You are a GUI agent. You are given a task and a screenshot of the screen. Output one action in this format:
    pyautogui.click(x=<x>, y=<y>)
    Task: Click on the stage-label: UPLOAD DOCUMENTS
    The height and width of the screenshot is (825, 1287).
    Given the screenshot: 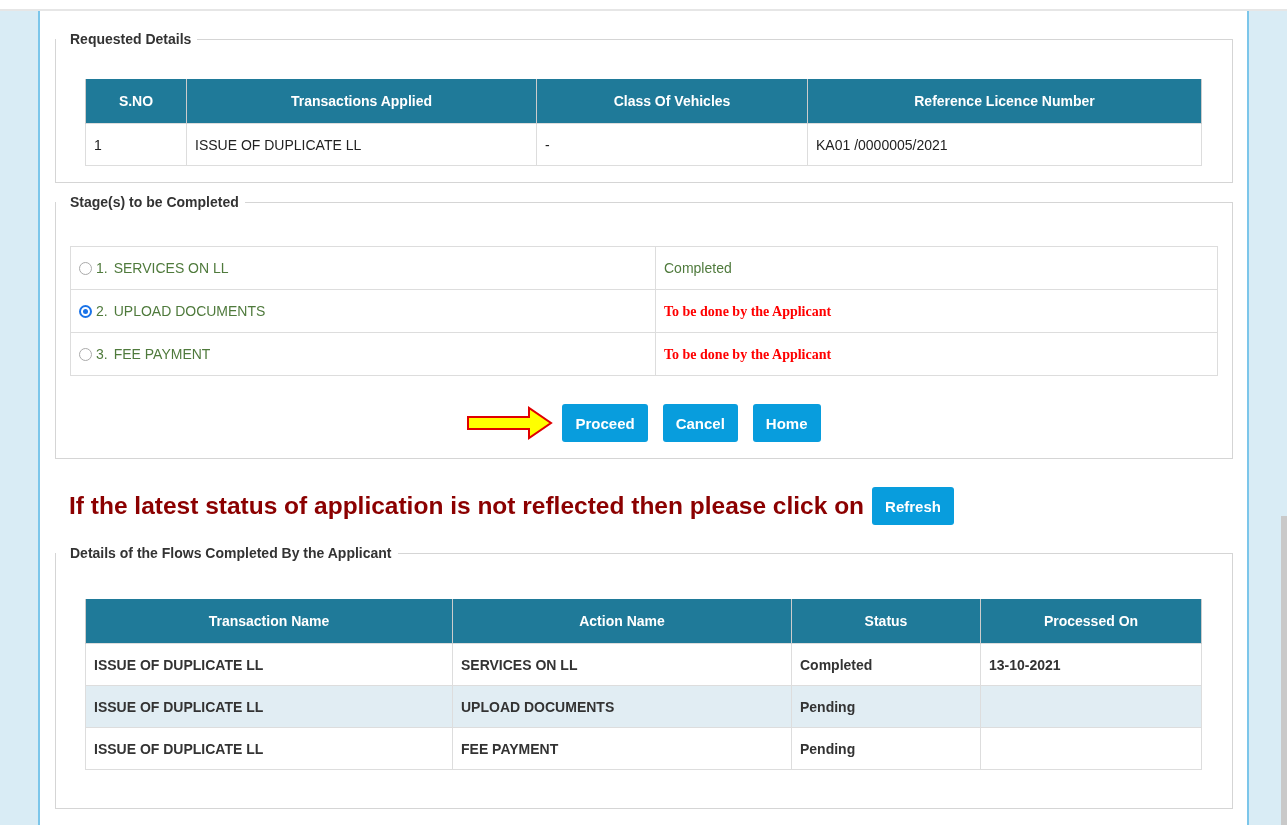 What is the action you would take?
    pyautogui.click(x=189, y=311)
    